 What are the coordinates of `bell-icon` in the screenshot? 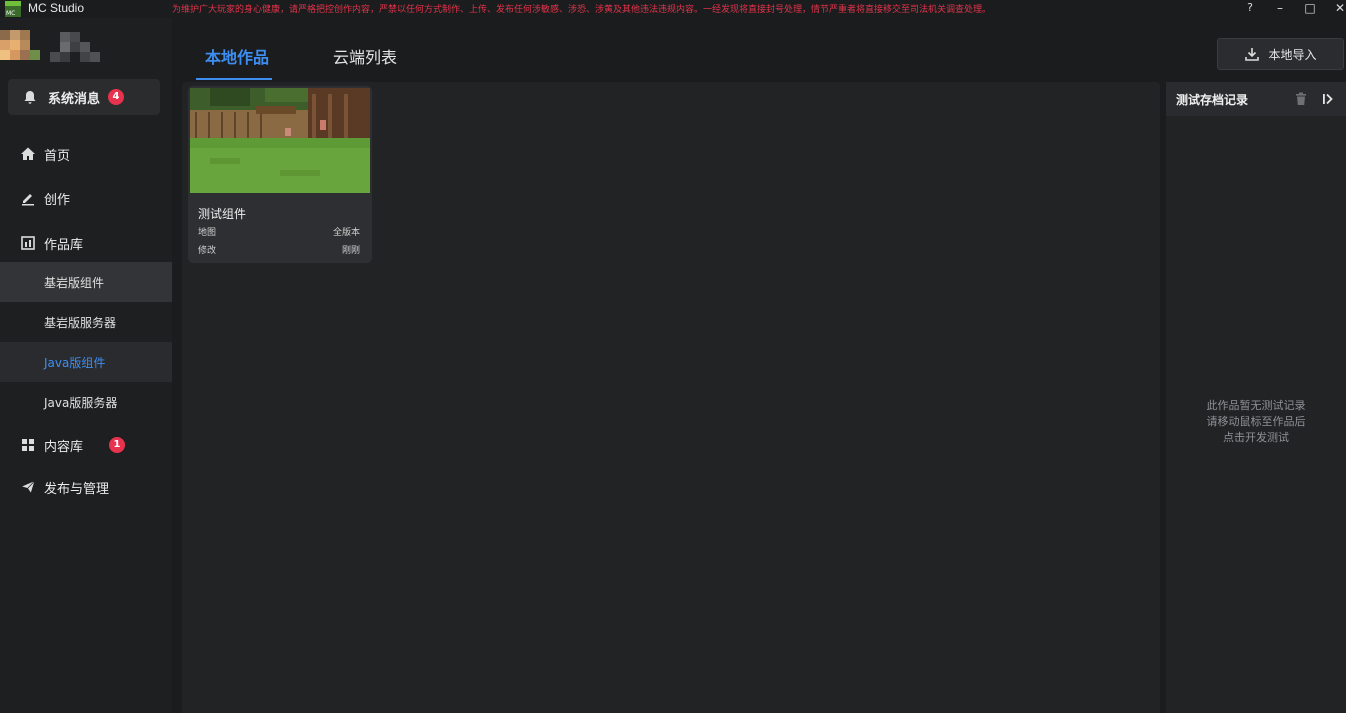 It's located at (30, 97).